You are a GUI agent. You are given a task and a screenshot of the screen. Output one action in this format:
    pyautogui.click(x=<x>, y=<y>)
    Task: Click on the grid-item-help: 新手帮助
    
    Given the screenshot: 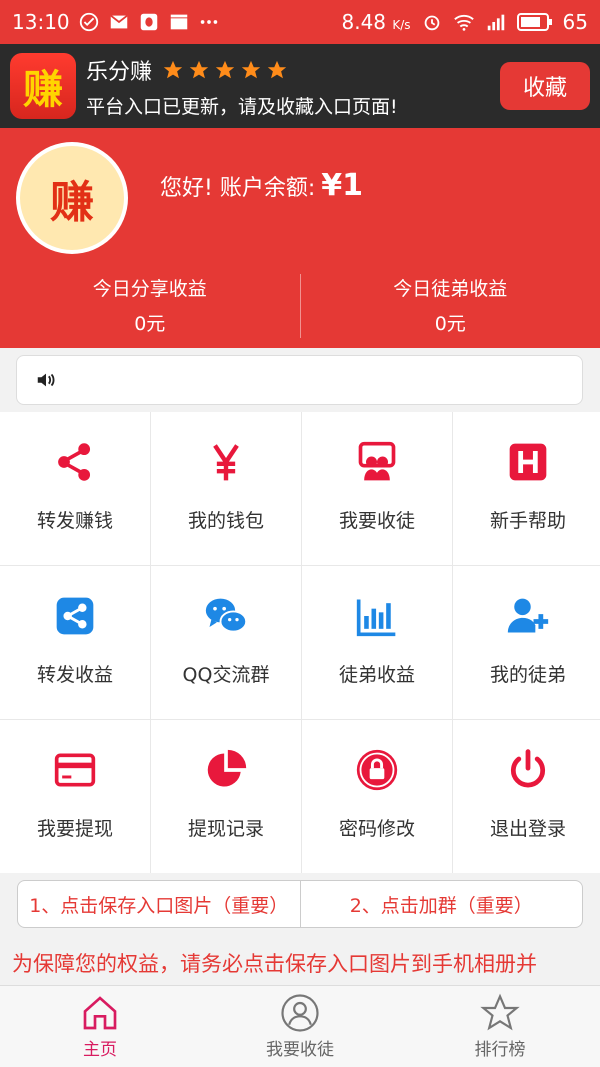 What is the action you would take?
    pyautogui.click(x=526, y=488)
    